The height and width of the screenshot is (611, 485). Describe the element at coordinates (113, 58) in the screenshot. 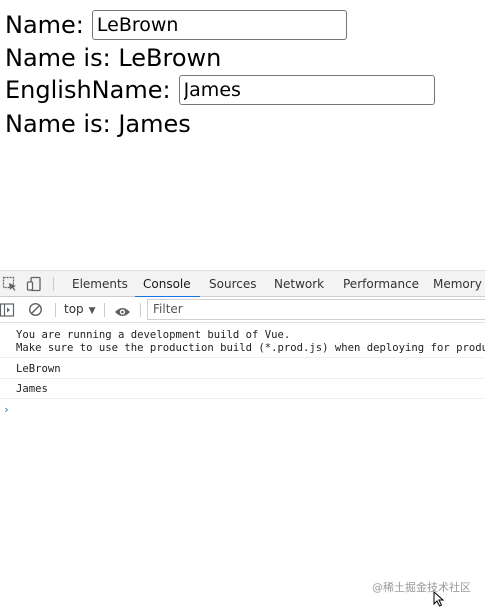

I see `name-display: Name is: LeBrown` at that location.